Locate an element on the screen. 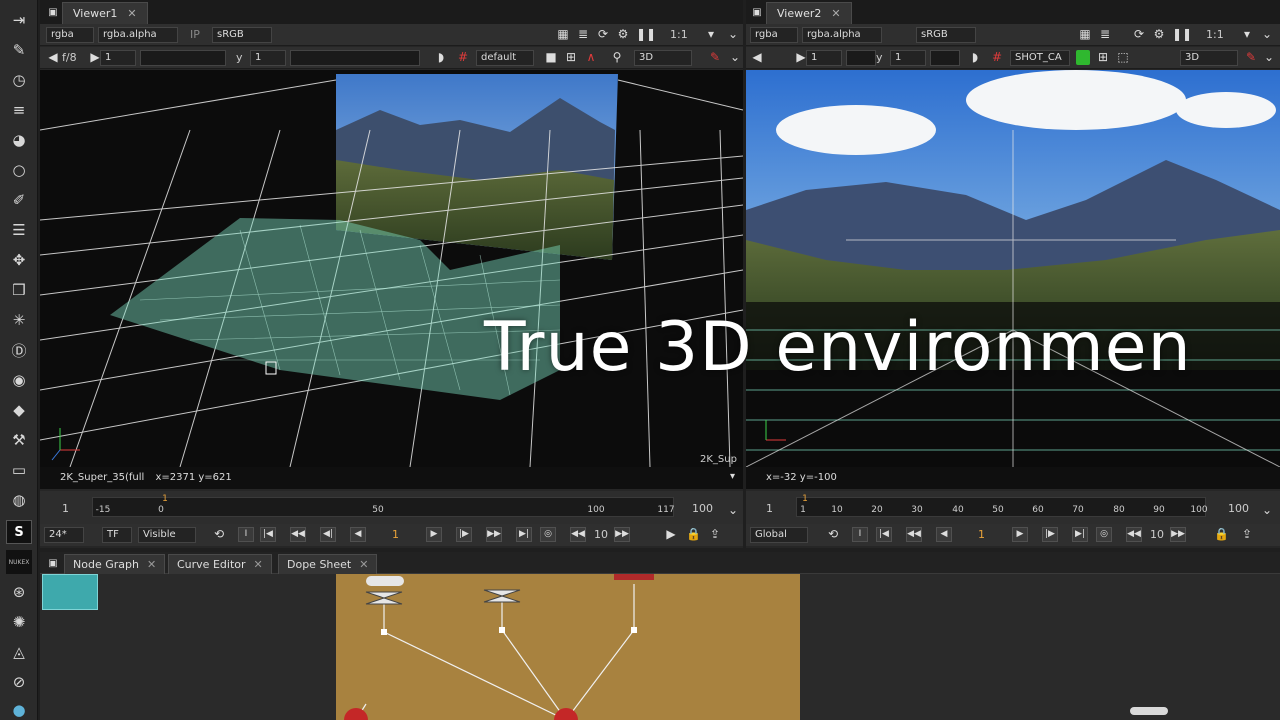  next-frame-button: |▶ is located at coordinates (464, 534).